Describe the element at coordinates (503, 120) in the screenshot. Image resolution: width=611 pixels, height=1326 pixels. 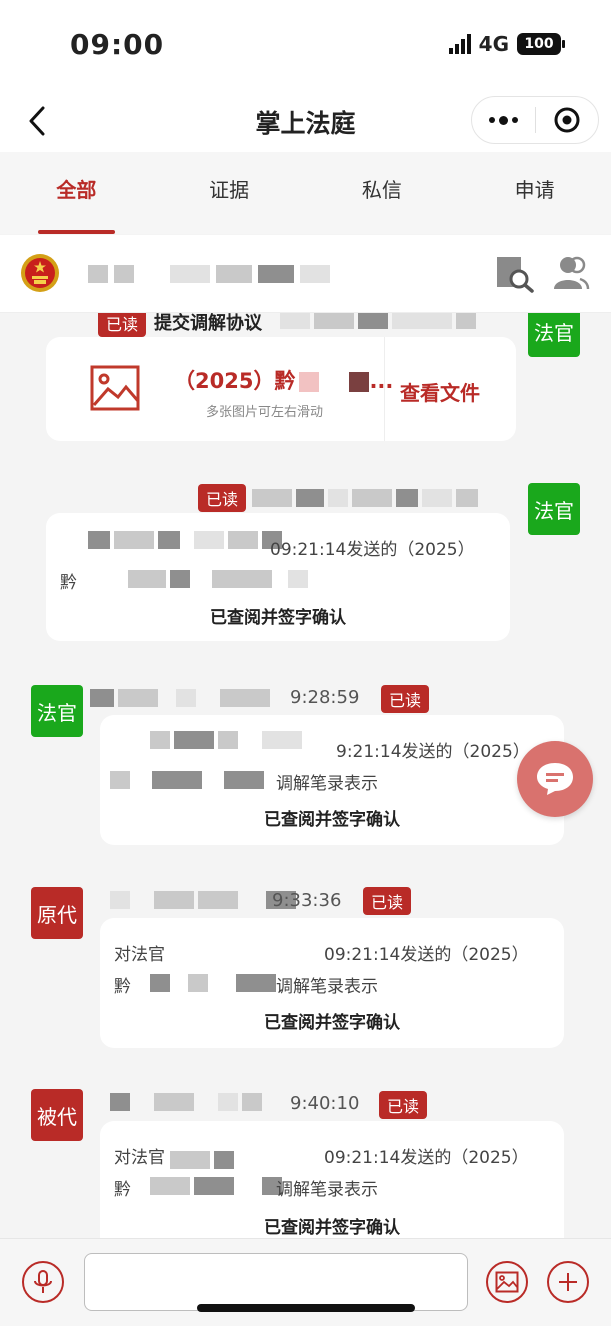
I see `more-button` at that location.